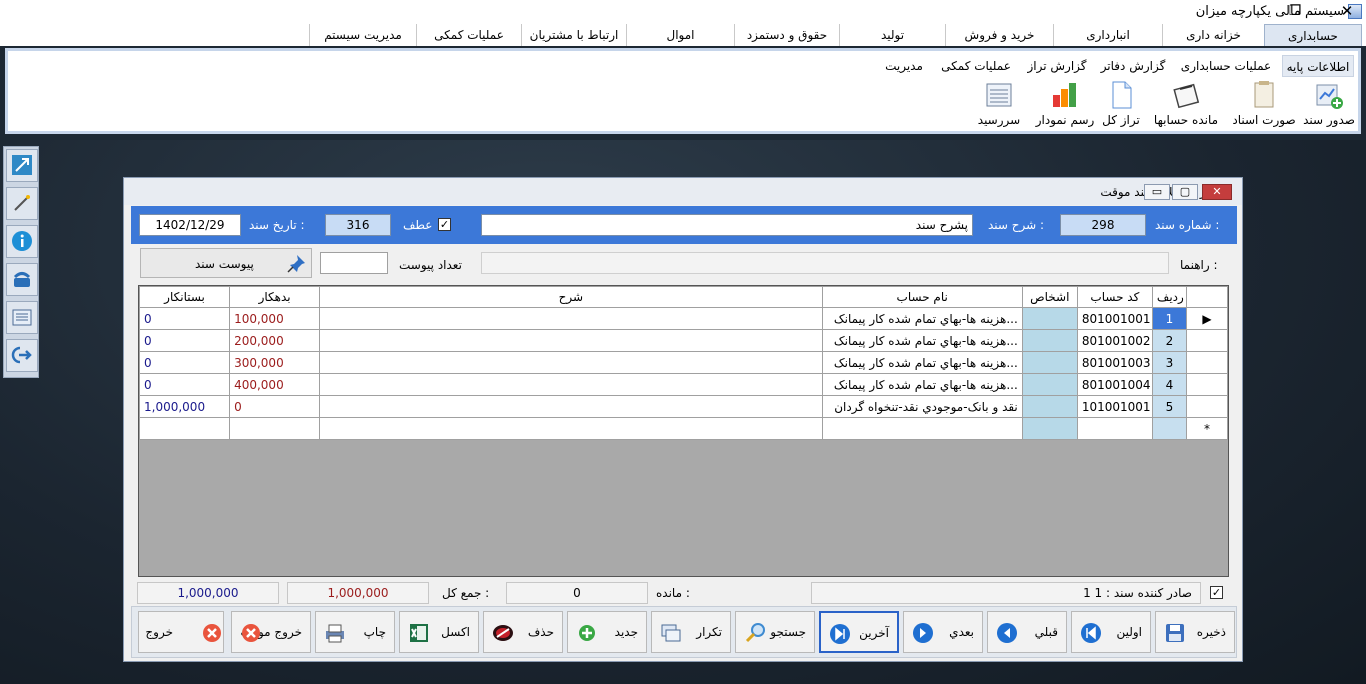 The image size is (1366, 684). Describe the element at coordinates (468, 35) in the screenshot. I see `menu-tab-aux: عملیات کمکی` at that location.